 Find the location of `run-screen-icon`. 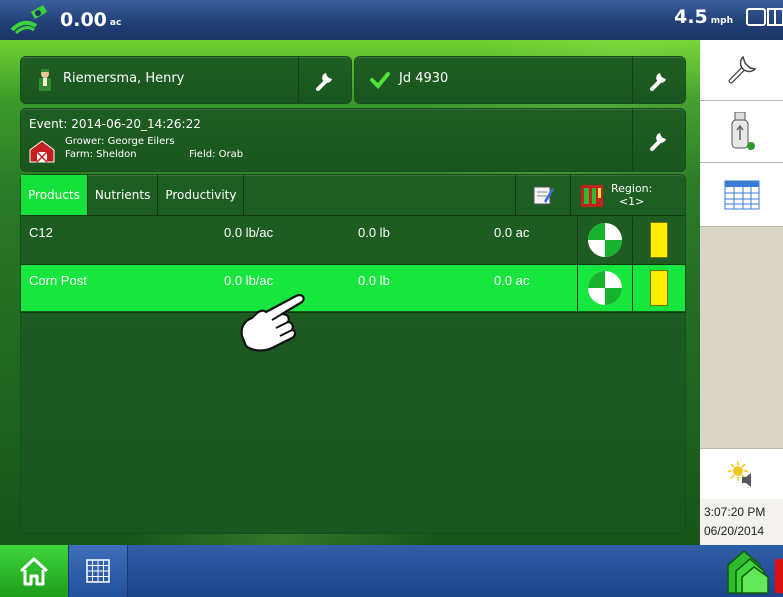

run-screen-icon is located at coordinates (747, 571).